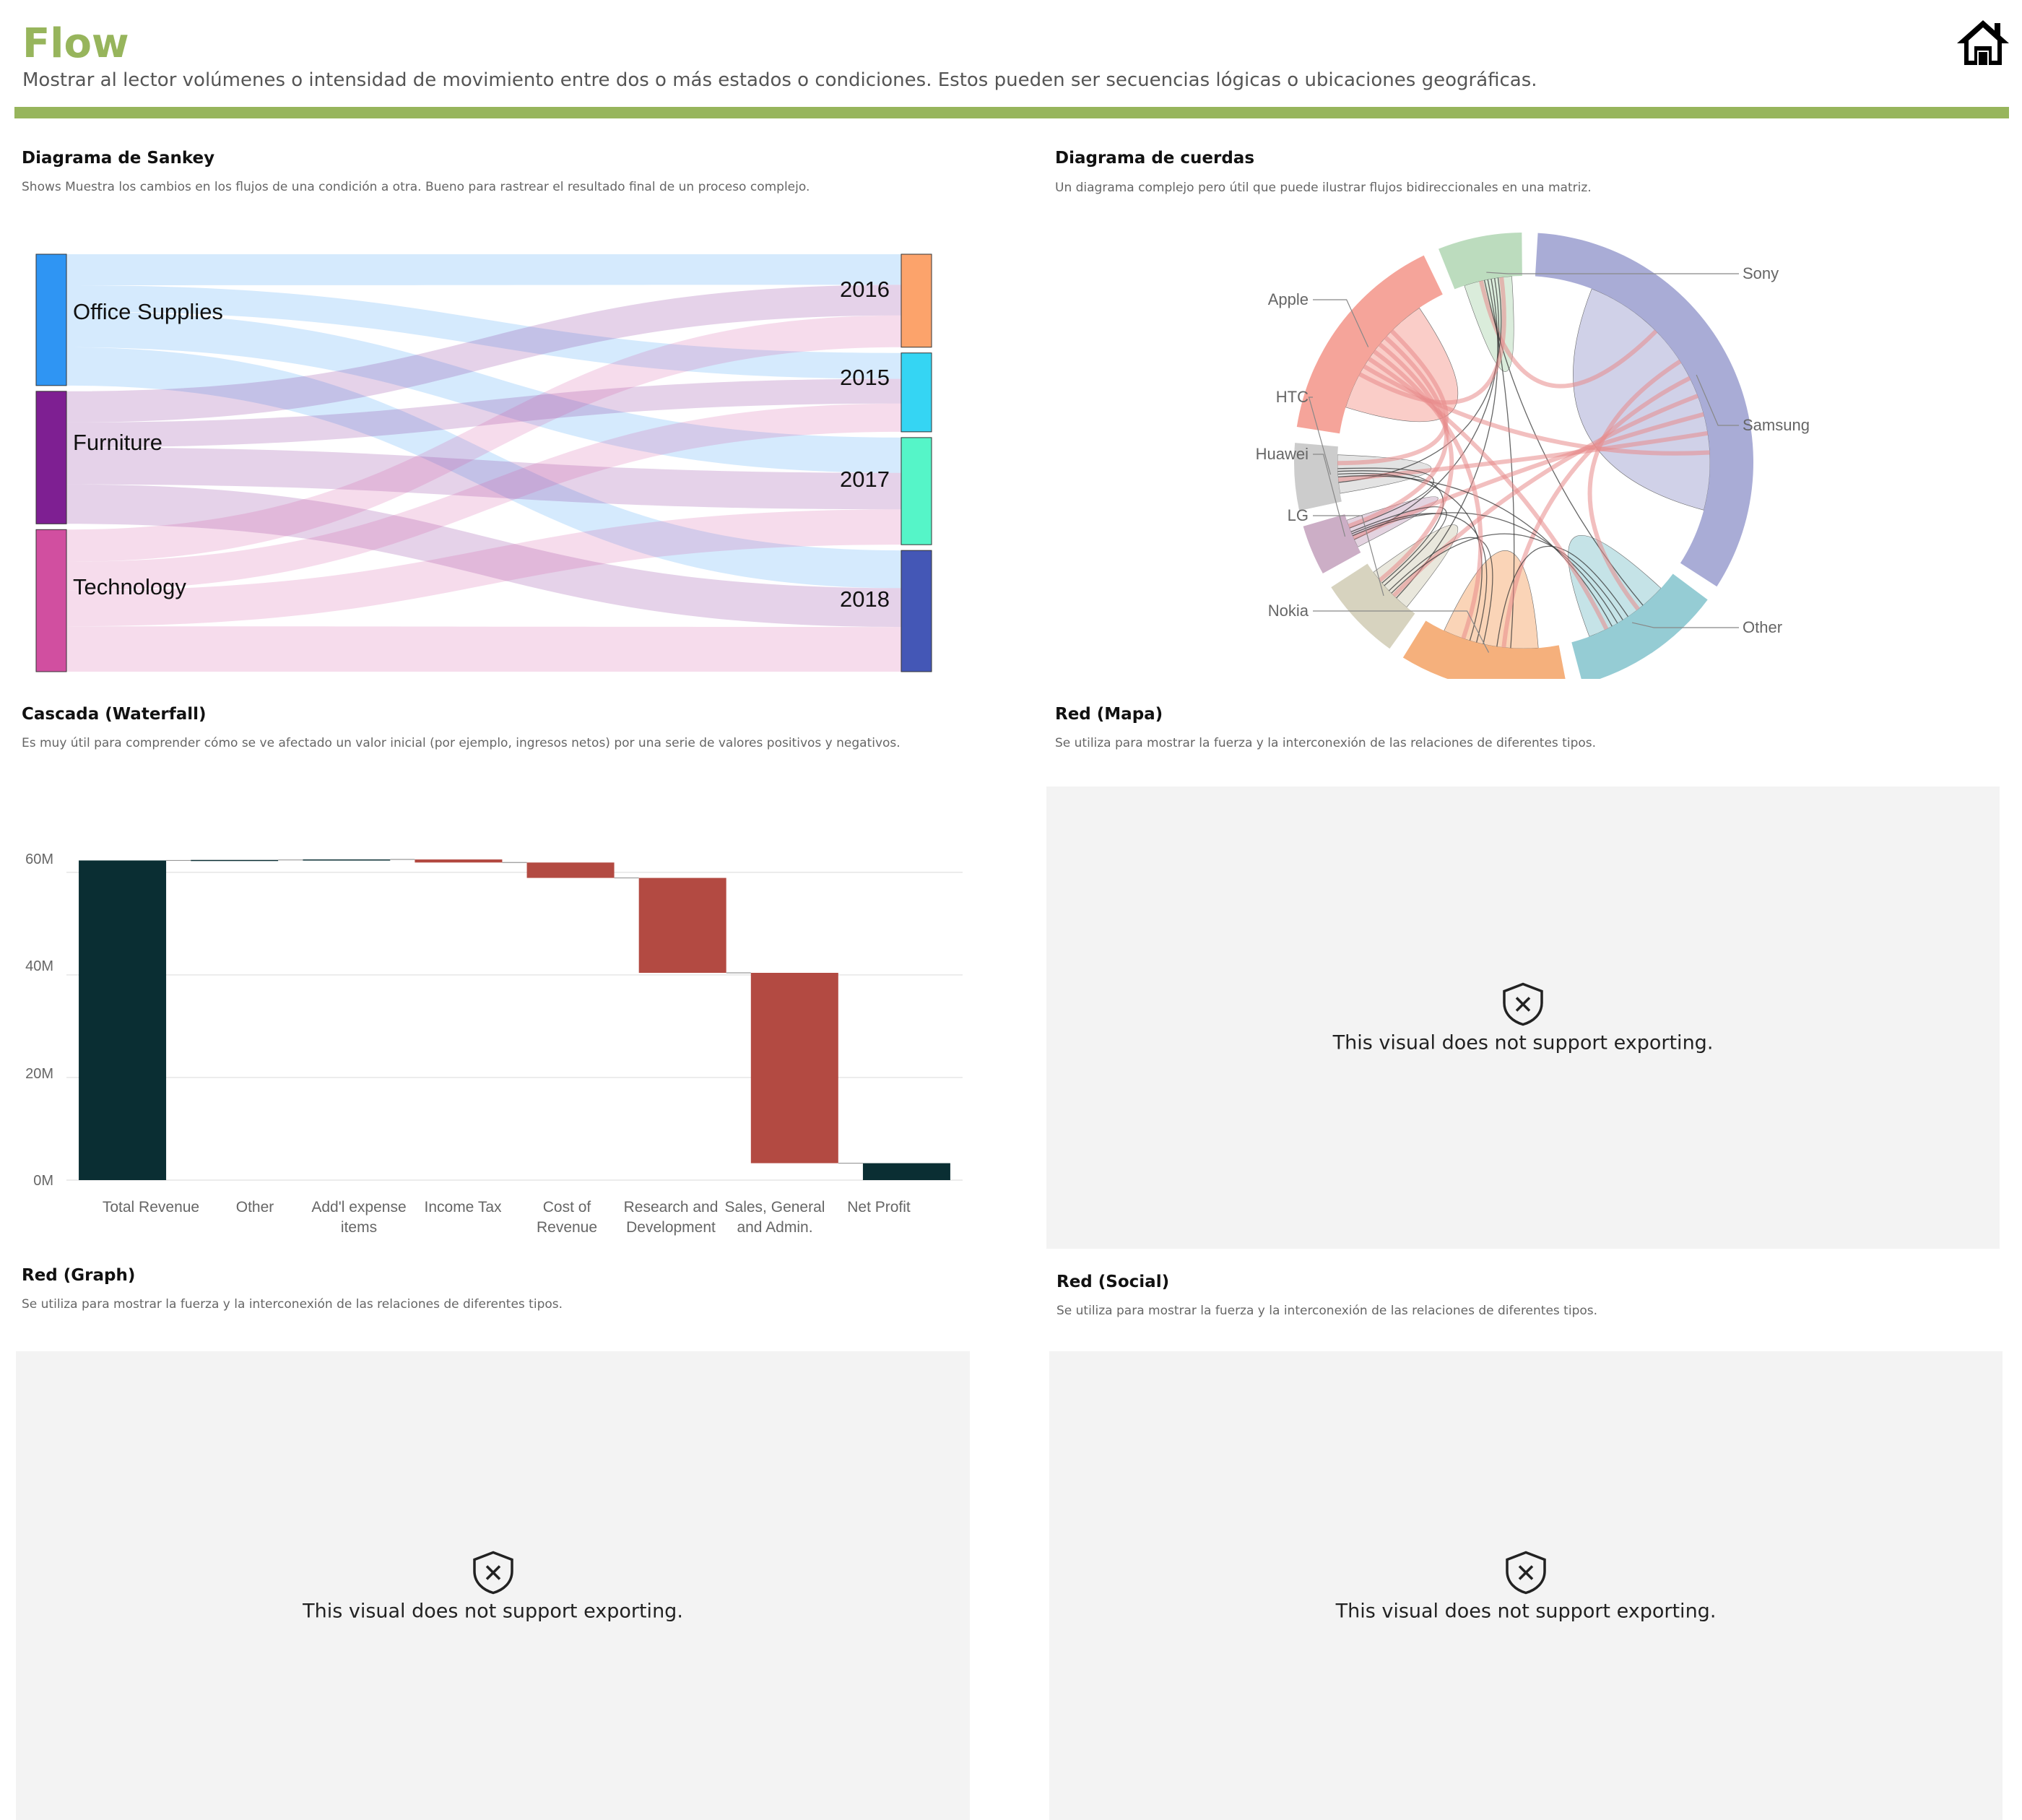  What do you see at coordinates (1298, 515) in the screenshot?
I see `chord-label-lg: LG` at bounding box center [1298, 515].